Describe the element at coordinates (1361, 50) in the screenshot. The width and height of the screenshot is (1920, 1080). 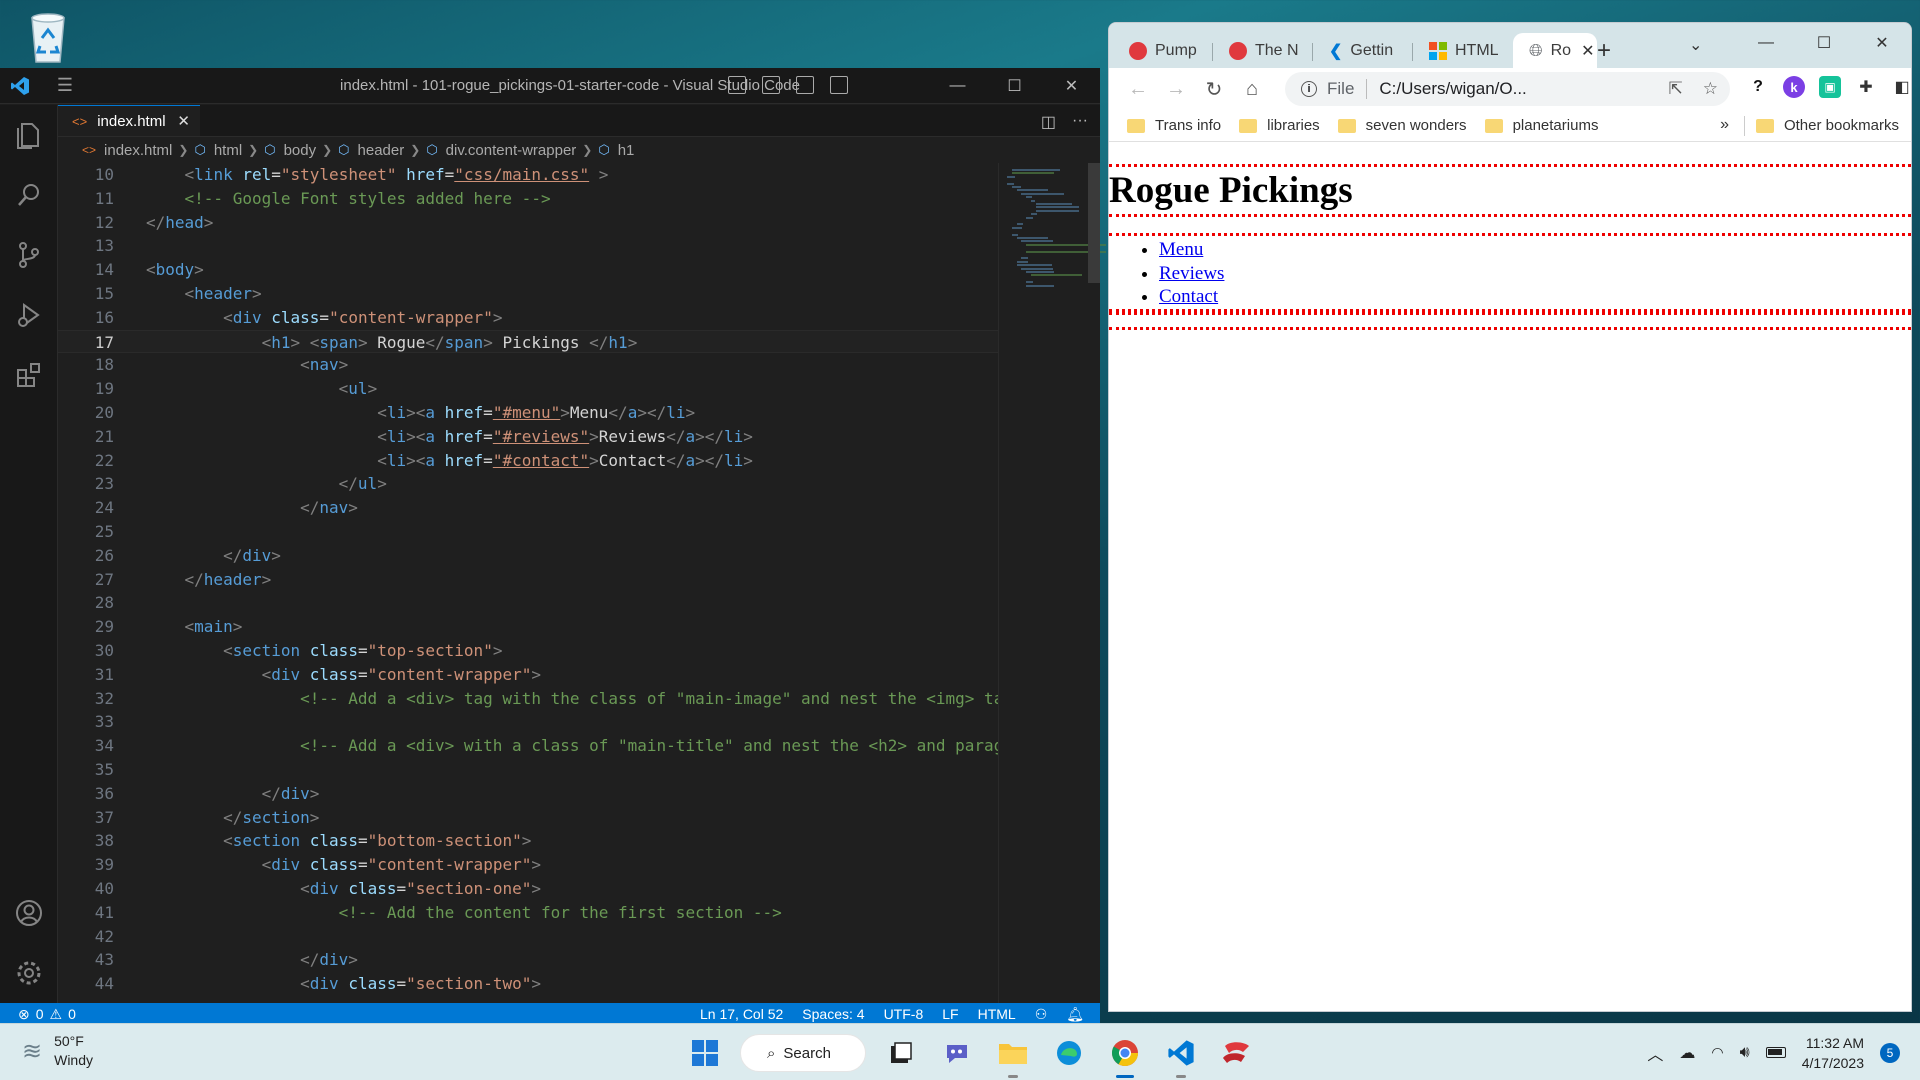
I see `browser-tab: ❮ Gettin` at that location.